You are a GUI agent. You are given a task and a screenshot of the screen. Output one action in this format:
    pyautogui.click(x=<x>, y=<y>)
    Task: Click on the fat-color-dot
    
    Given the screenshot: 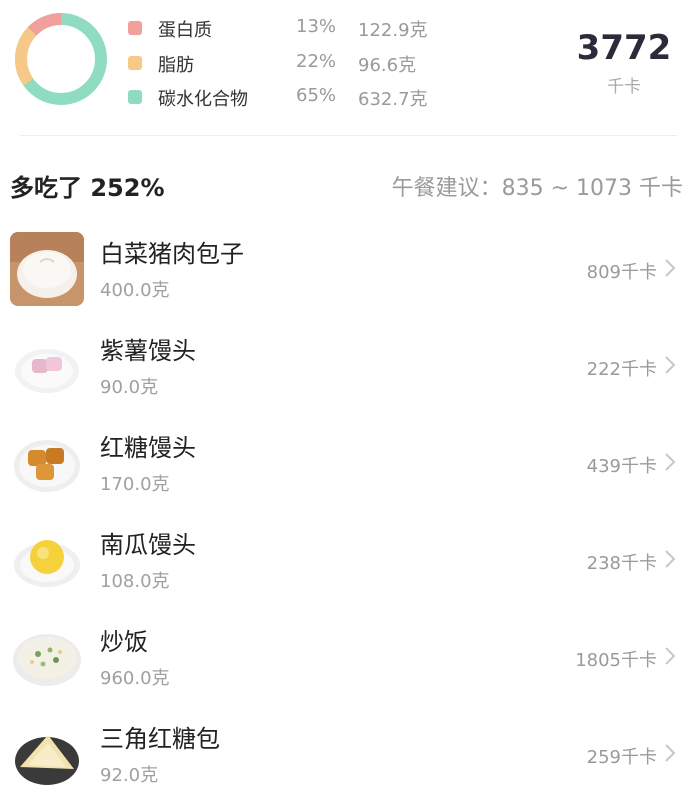 What is the action you would take?
    pyautogui.click(x=135, y=63)
    